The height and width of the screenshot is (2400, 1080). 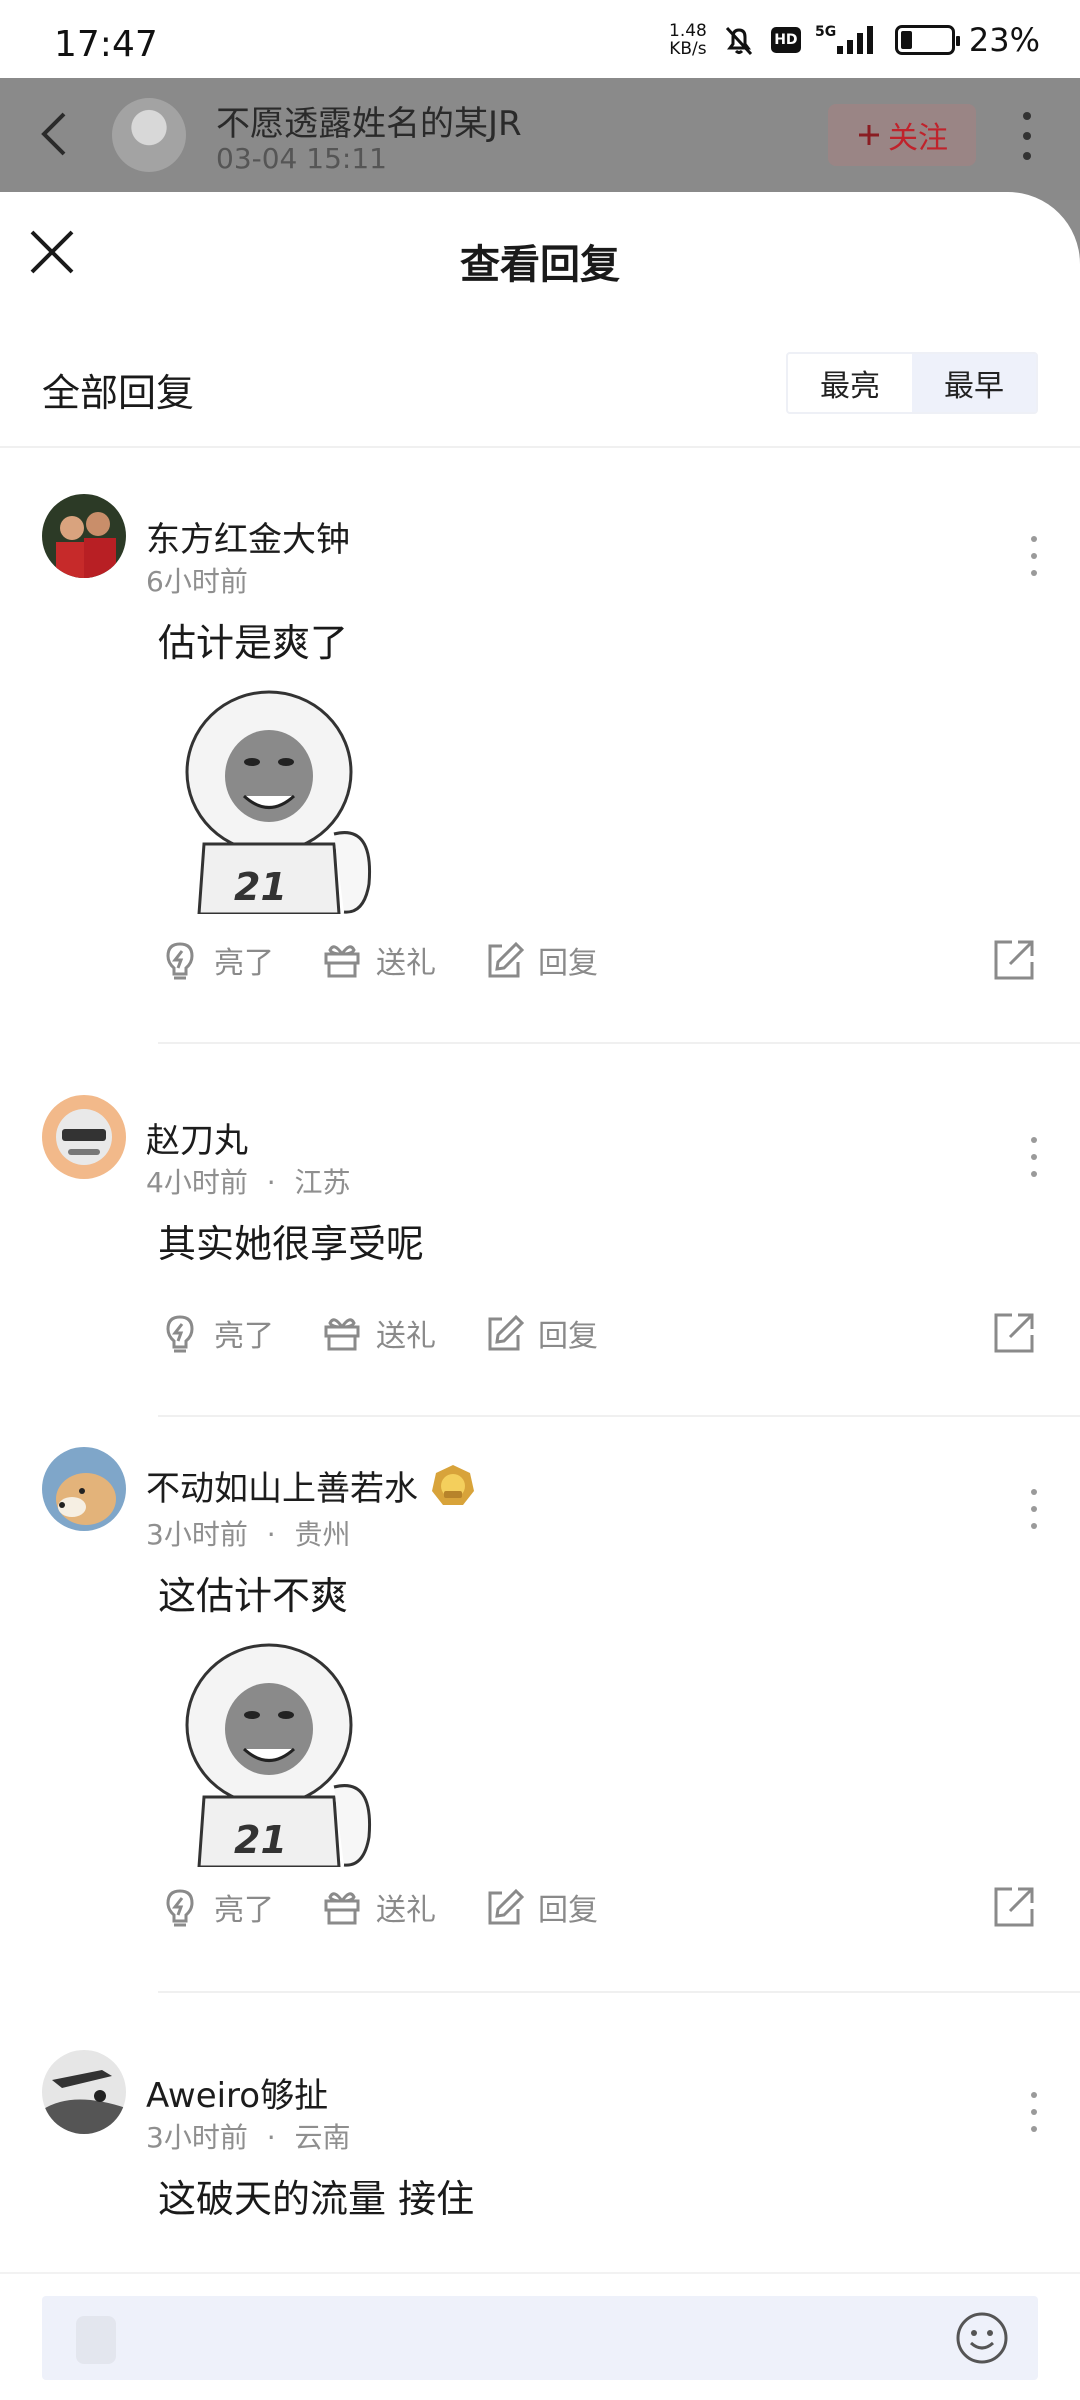 What do you see at coordinates (291, 1244) in the screenshot?
I see `comment-text: 其实她很享受呢` at bounding box center [291, 1244].